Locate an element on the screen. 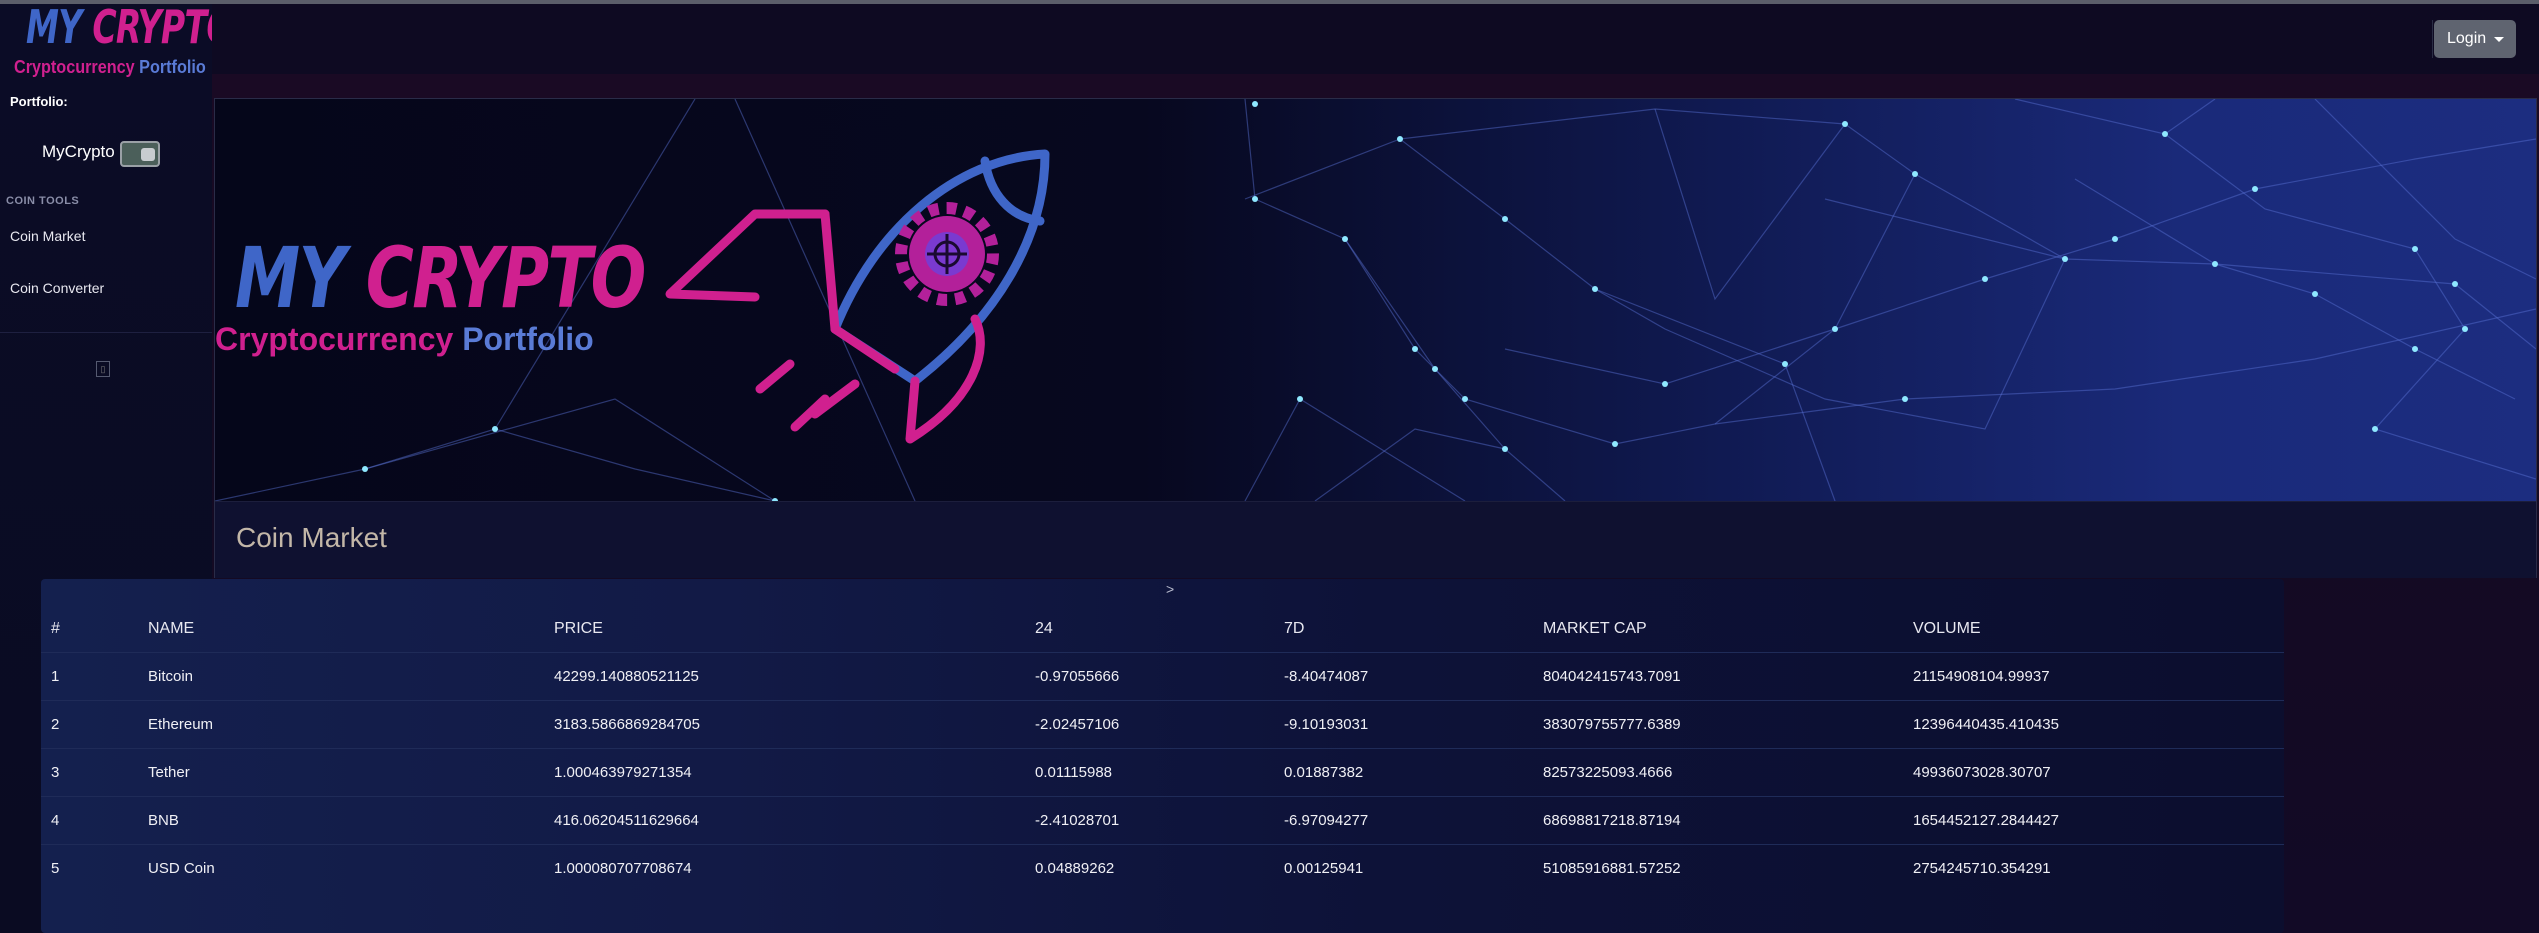 This screenshot has width=2539, height=933. col-volume: VOLUME is located at coordinates (2098, 629).